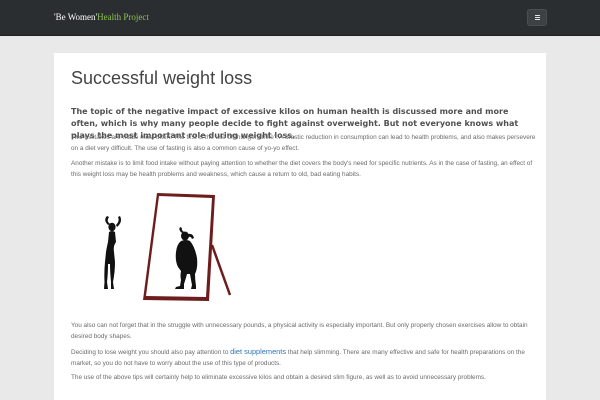  Describe the element at coordinates (300, 18) in the screenshot. I see `top-navbar: 'Be Women'Health Project` at that location.